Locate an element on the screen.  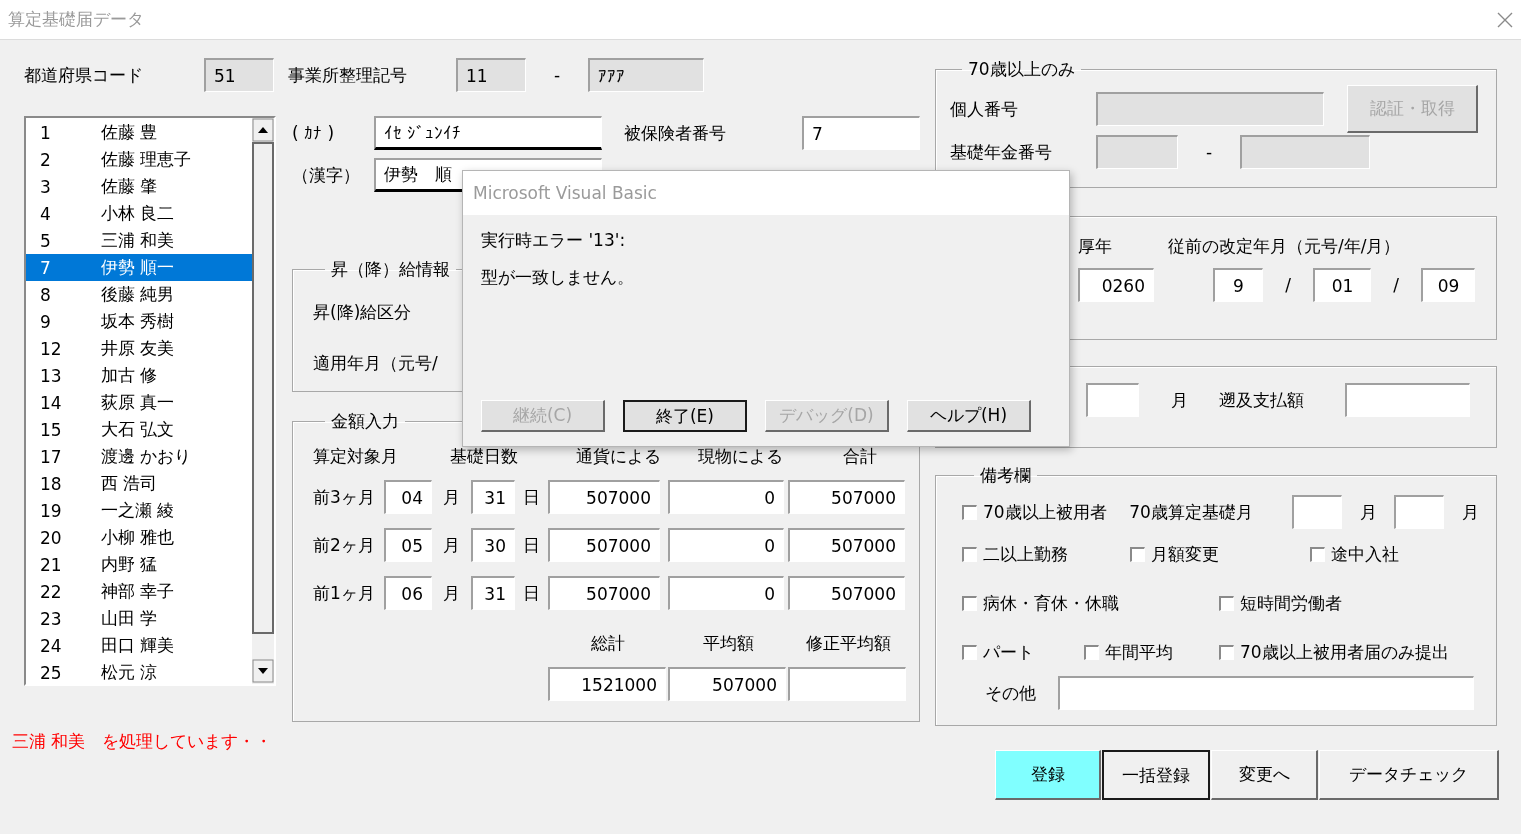
field-label: ( ｶﾅ ) is located at coordinates (314, 133).